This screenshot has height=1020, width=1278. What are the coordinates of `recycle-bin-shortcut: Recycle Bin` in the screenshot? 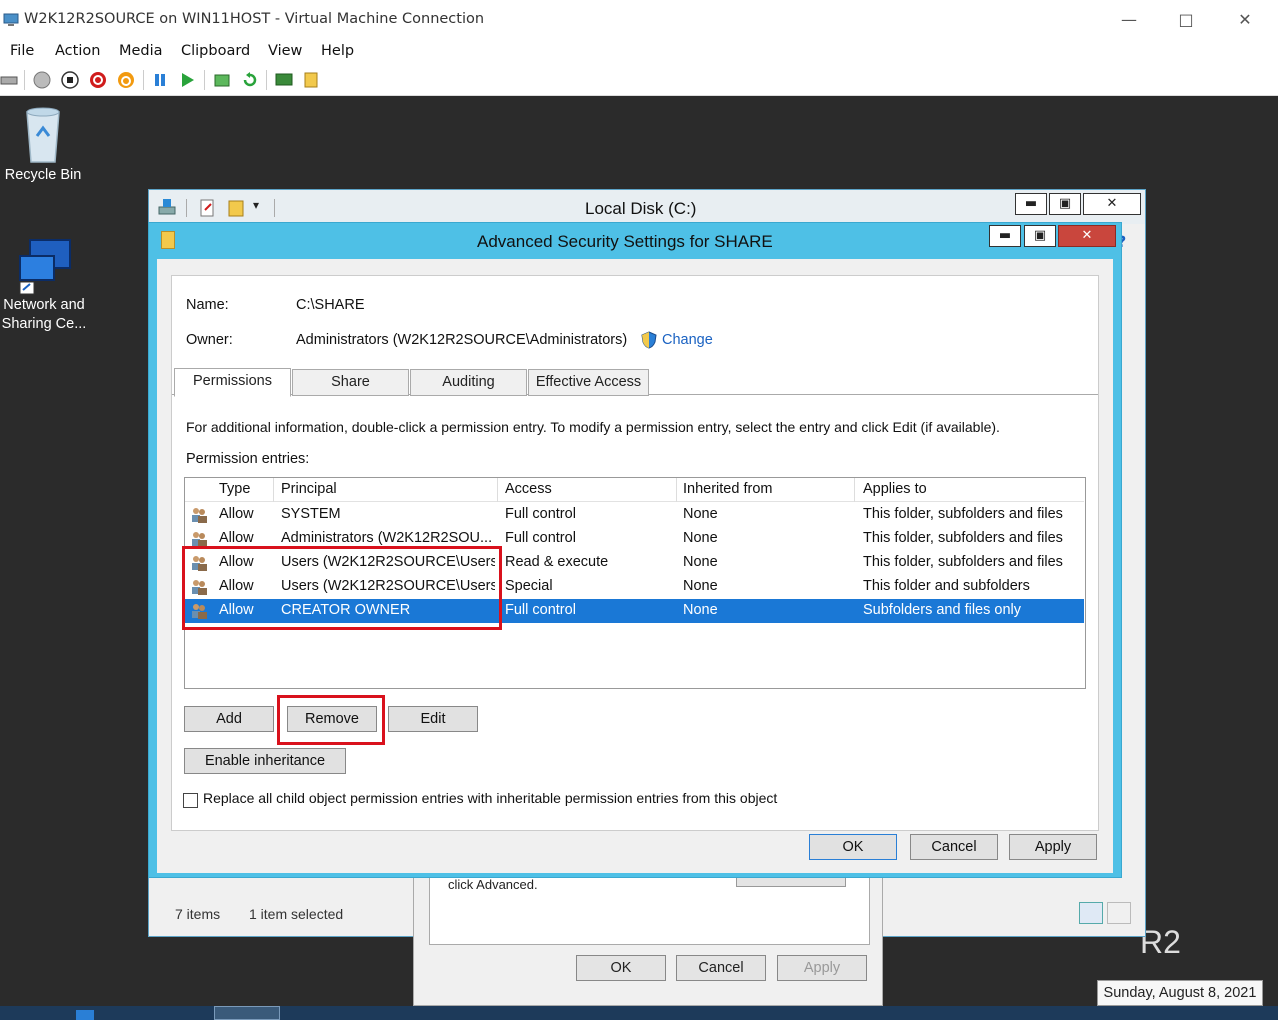 It's located at (43, 145).